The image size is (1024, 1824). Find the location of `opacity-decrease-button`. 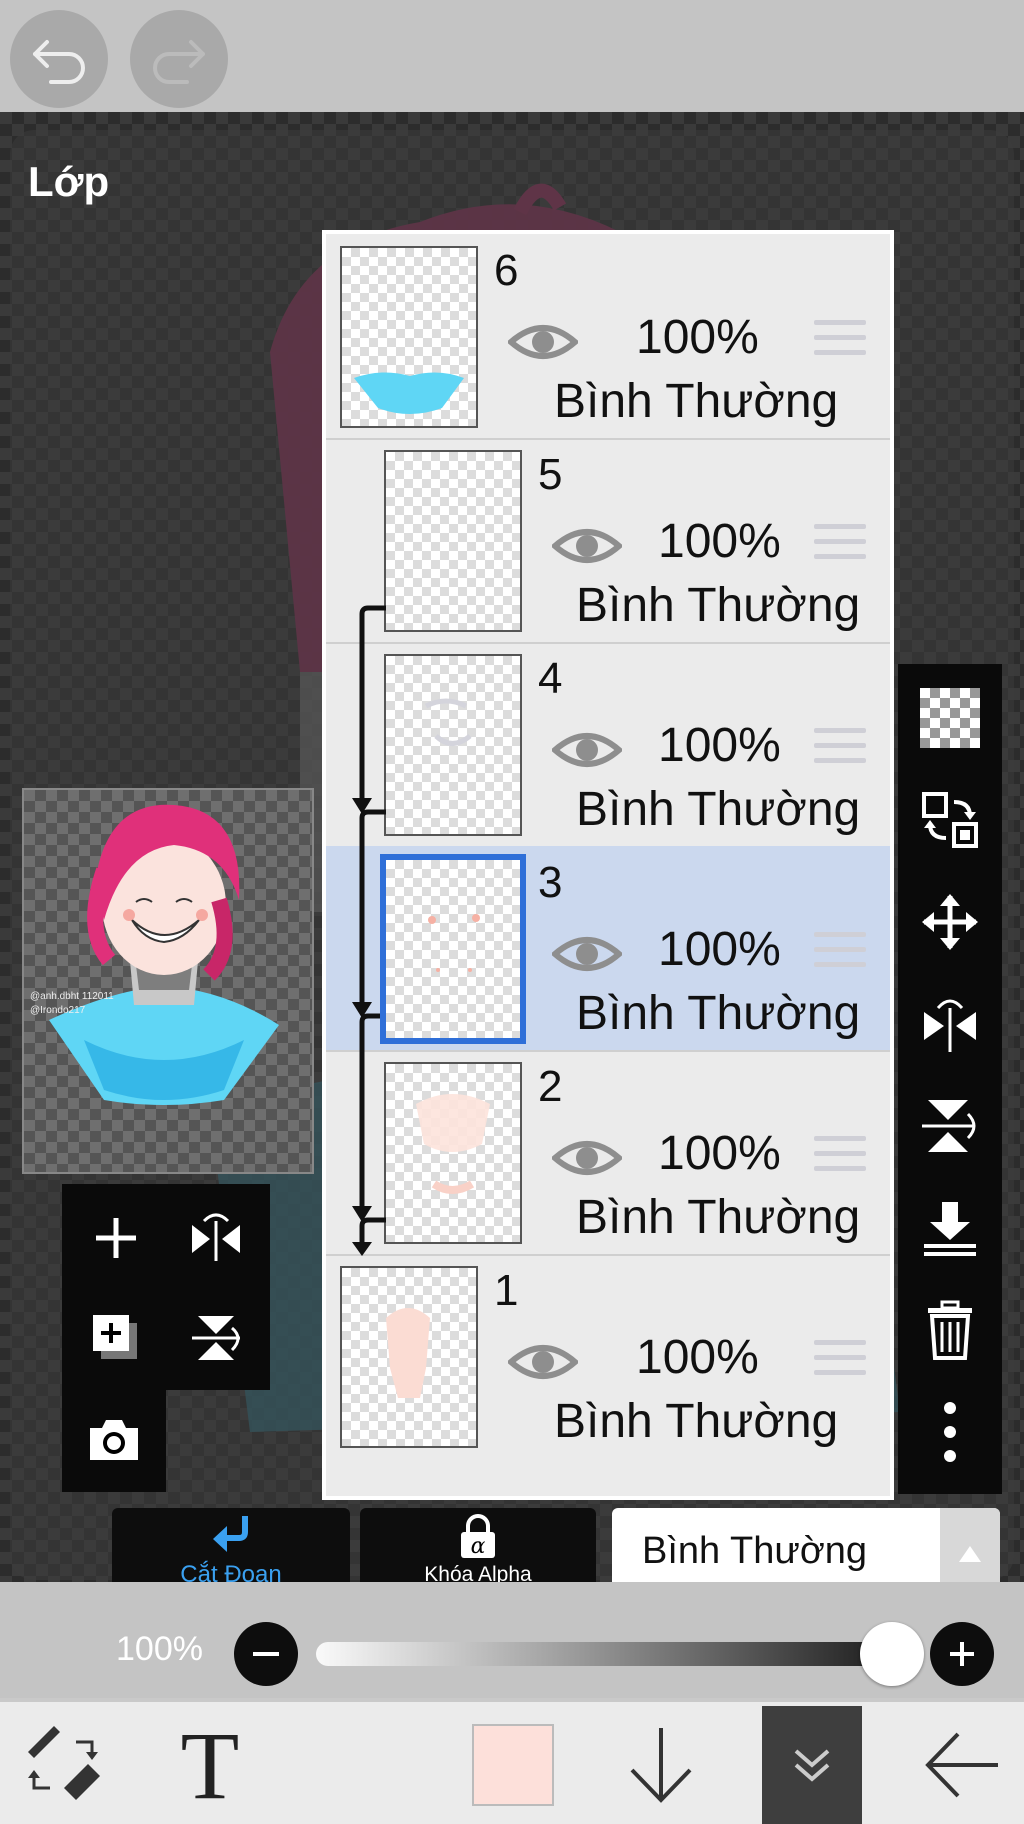

opacity-decrease-button is located at coordinates (266, 1654).